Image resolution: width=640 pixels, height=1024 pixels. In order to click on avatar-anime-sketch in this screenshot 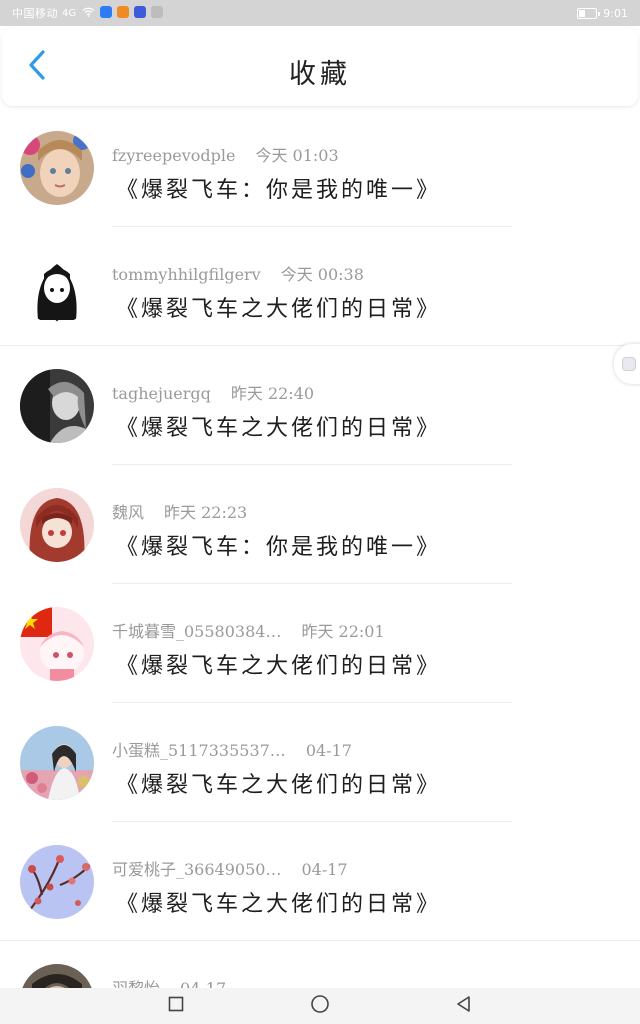, I will do `click(57, 287)`.